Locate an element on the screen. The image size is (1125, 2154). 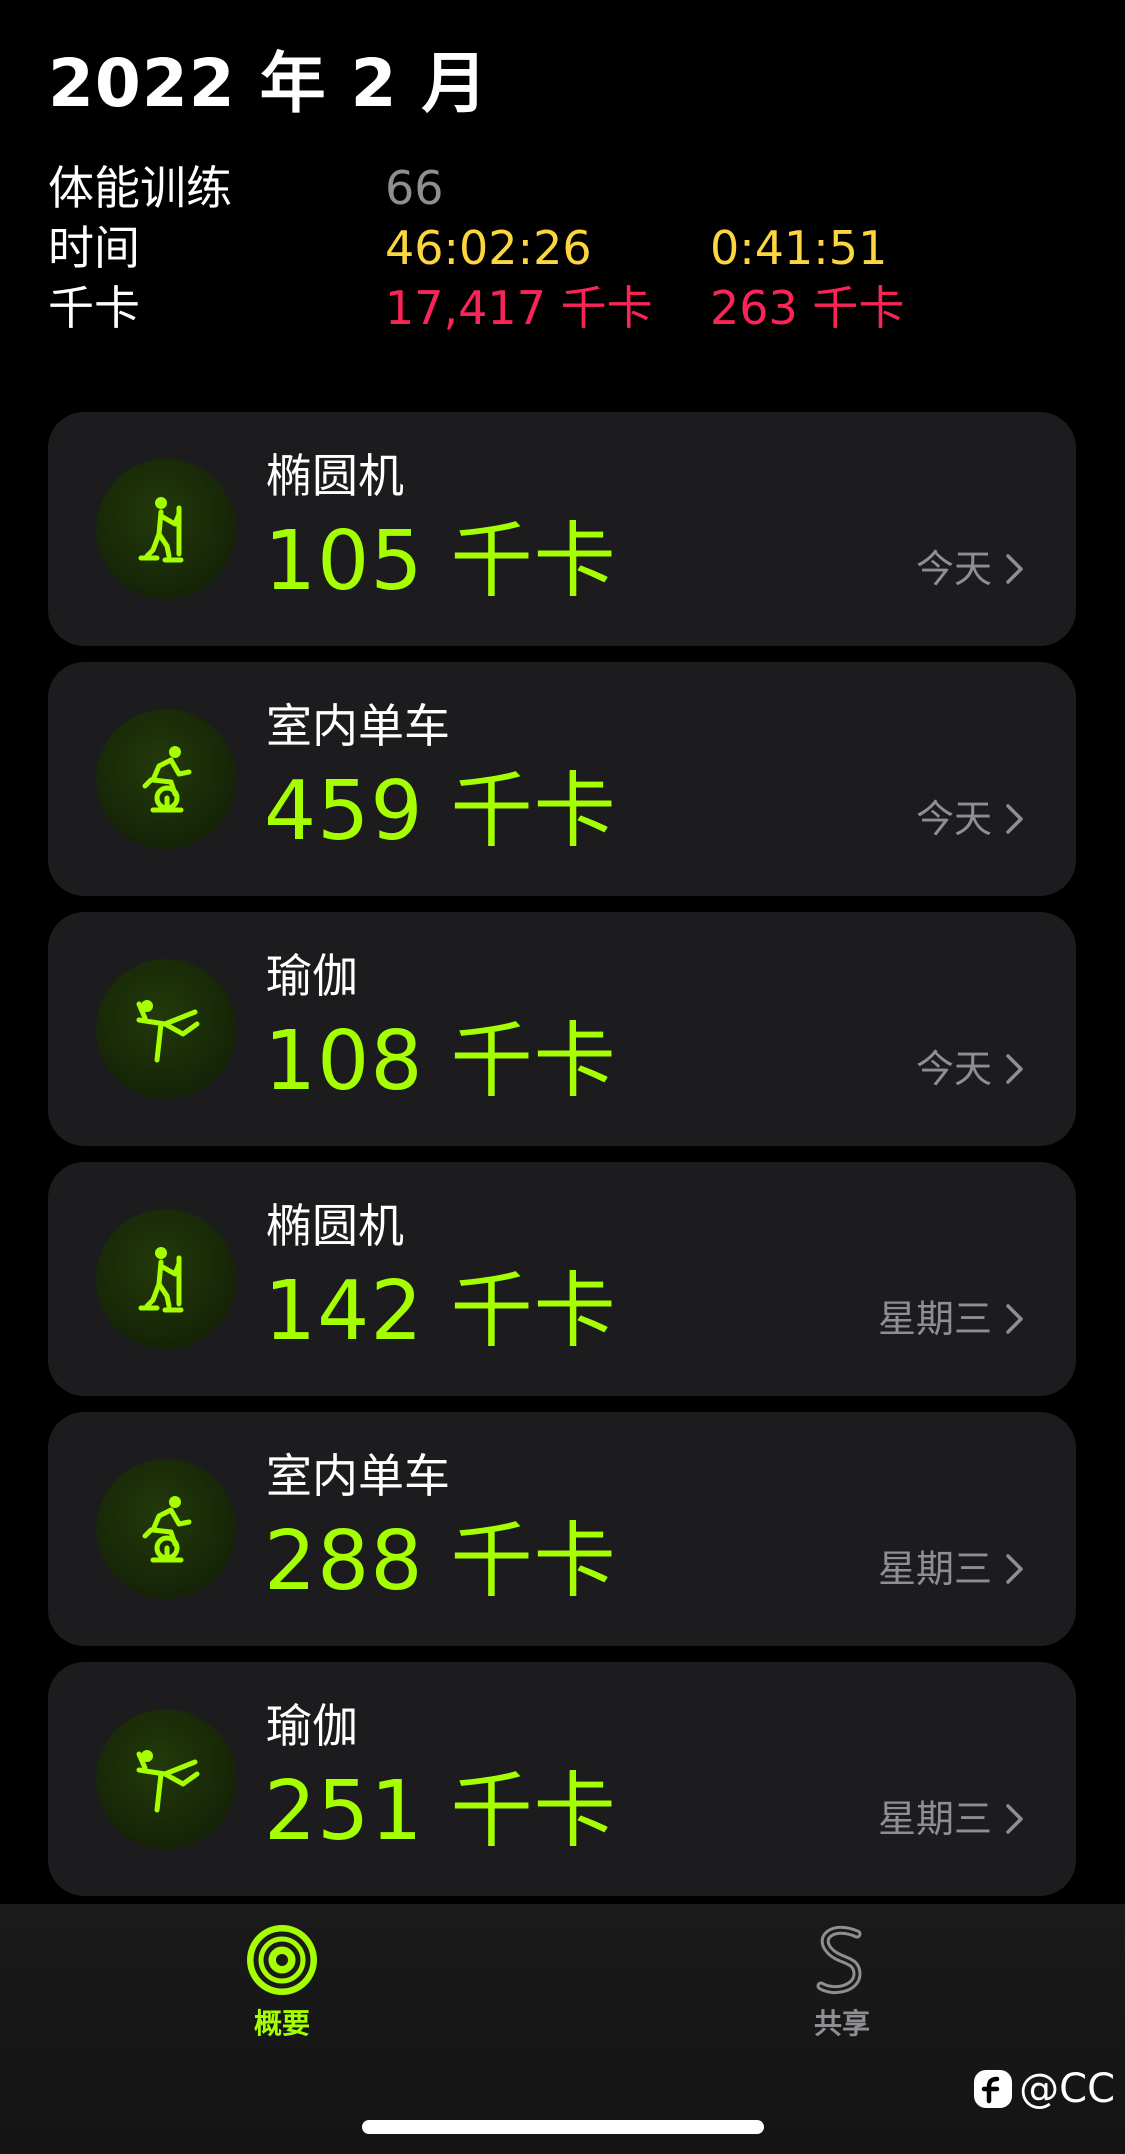
summary-row-time: 时间 46:02:26 0:41:51 is located at coordinates (548, 248).